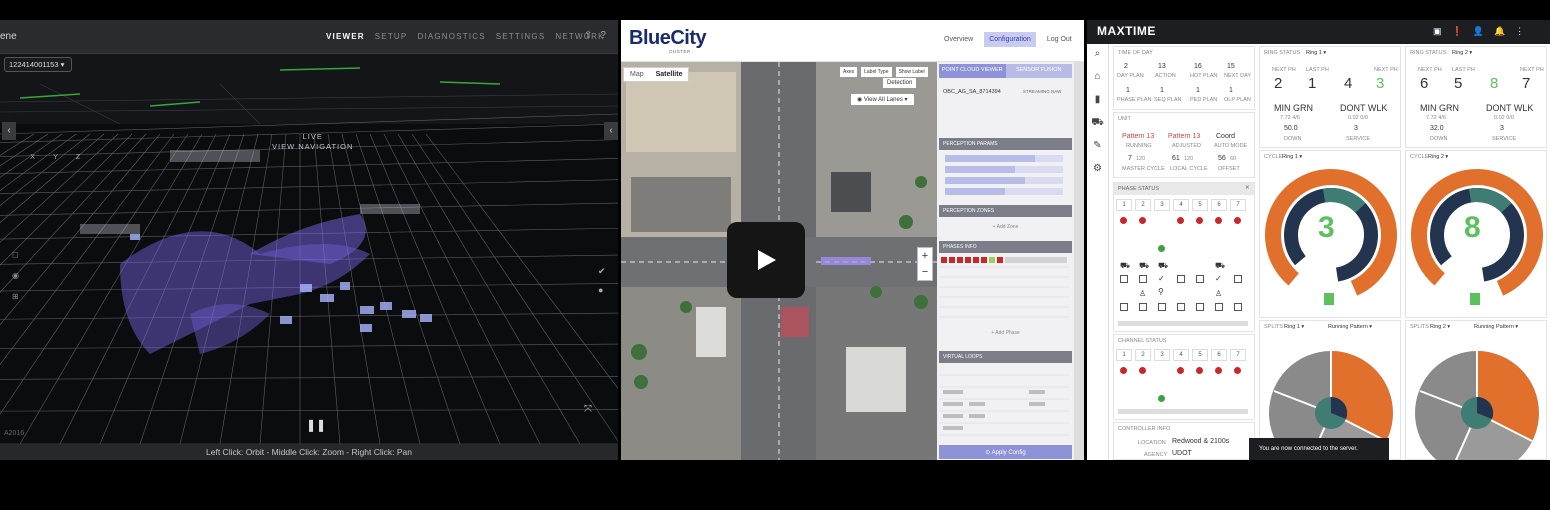 The image size is (1550, 510). I want to click on zoom-in-icon: +, so click(925, 256).